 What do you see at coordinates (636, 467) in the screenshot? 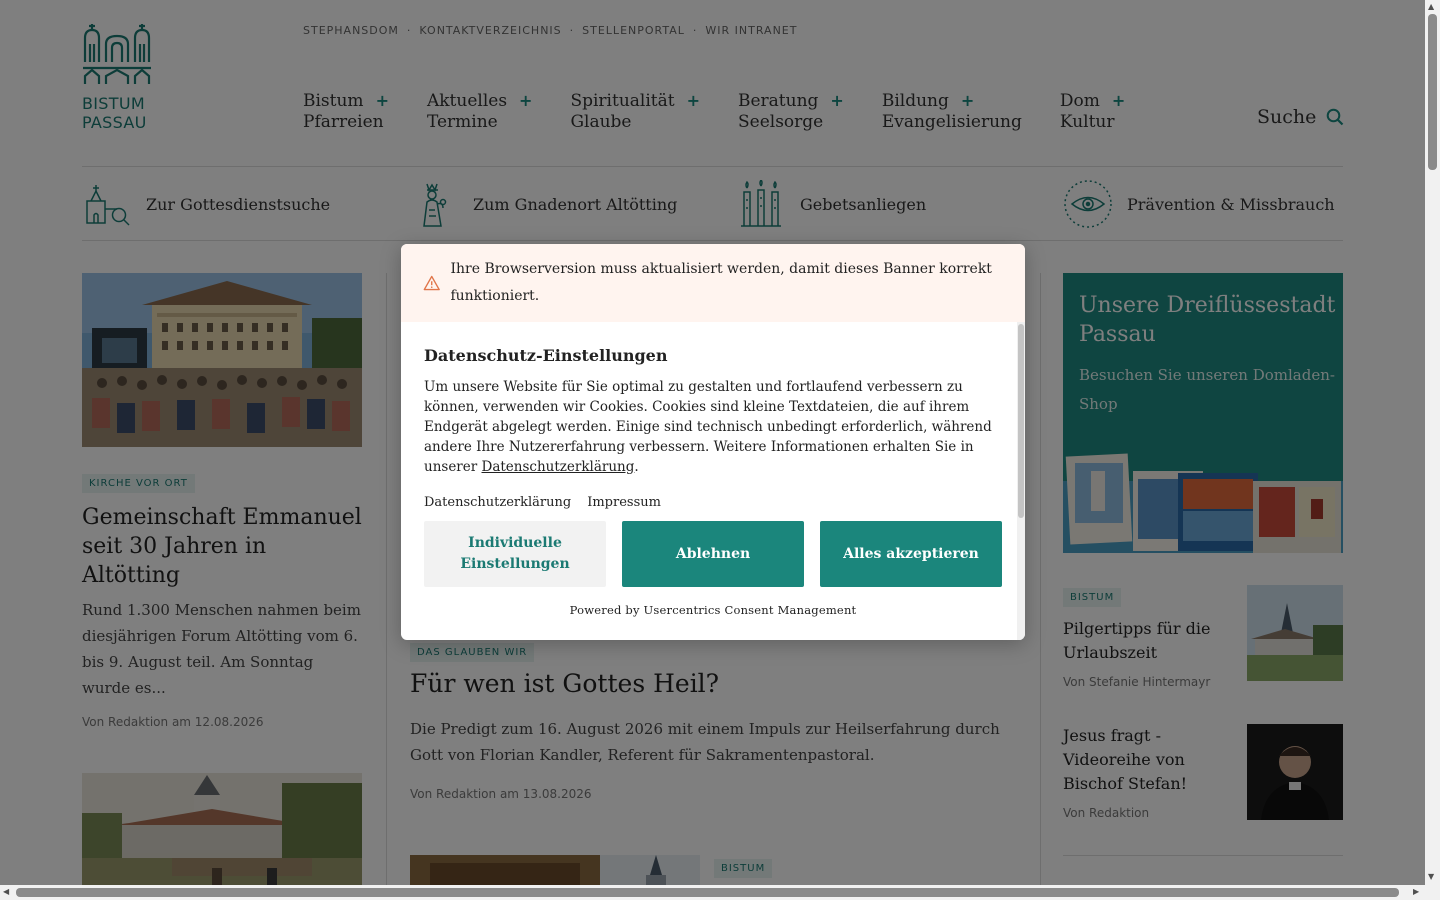
I see `consent-text-end: .` at bounding box center [636, 467].